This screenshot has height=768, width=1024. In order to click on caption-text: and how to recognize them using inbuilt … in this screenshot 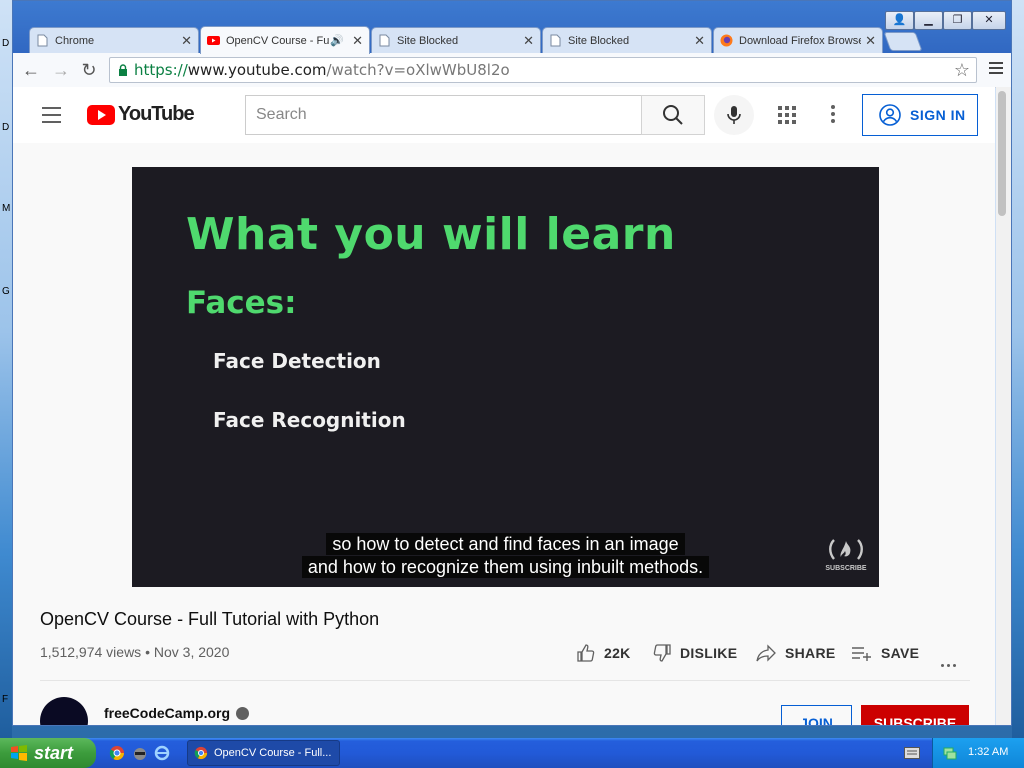, I will do `click(505, 567)`.